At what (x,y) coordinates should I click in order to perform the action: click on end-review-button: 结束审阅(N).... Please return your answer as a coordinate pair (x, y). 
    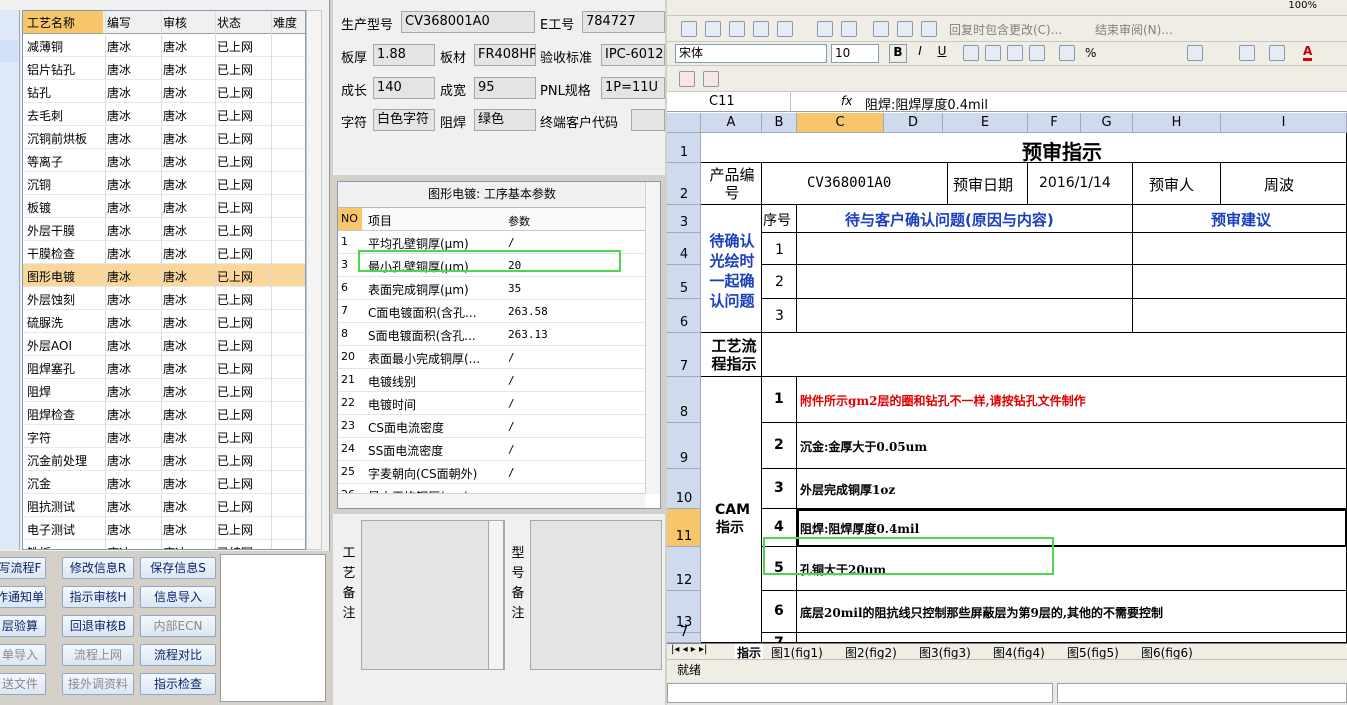
    Looking at the image, I should click on (1134, 29).